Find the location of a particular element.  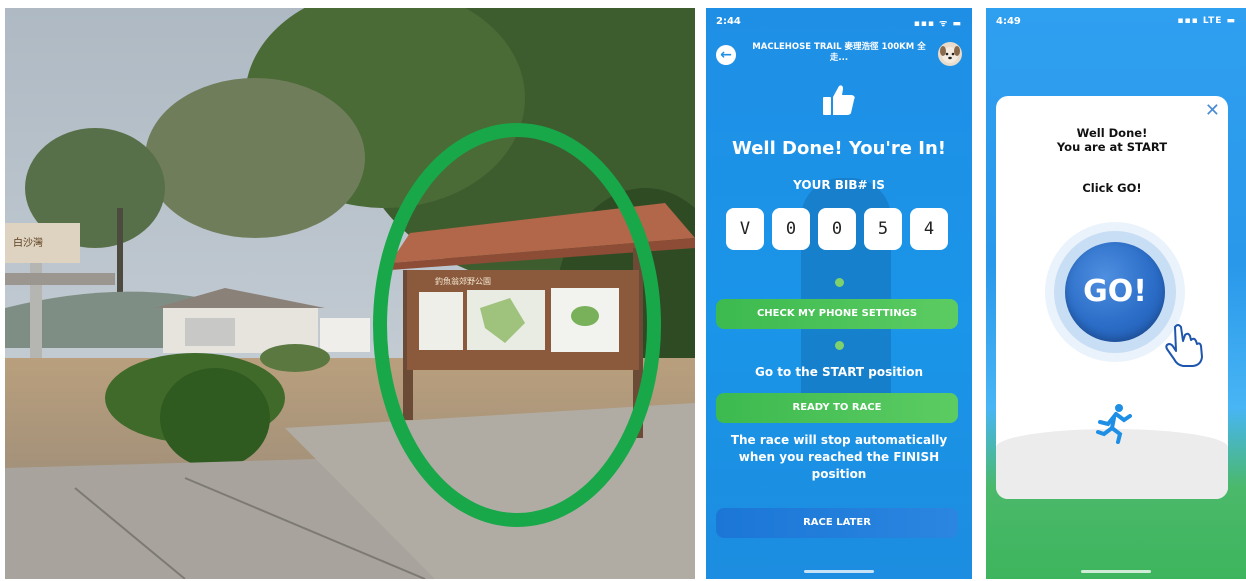

board-sign-text: 釣魚翁郊野公園 is located at coordinates (463, 281).